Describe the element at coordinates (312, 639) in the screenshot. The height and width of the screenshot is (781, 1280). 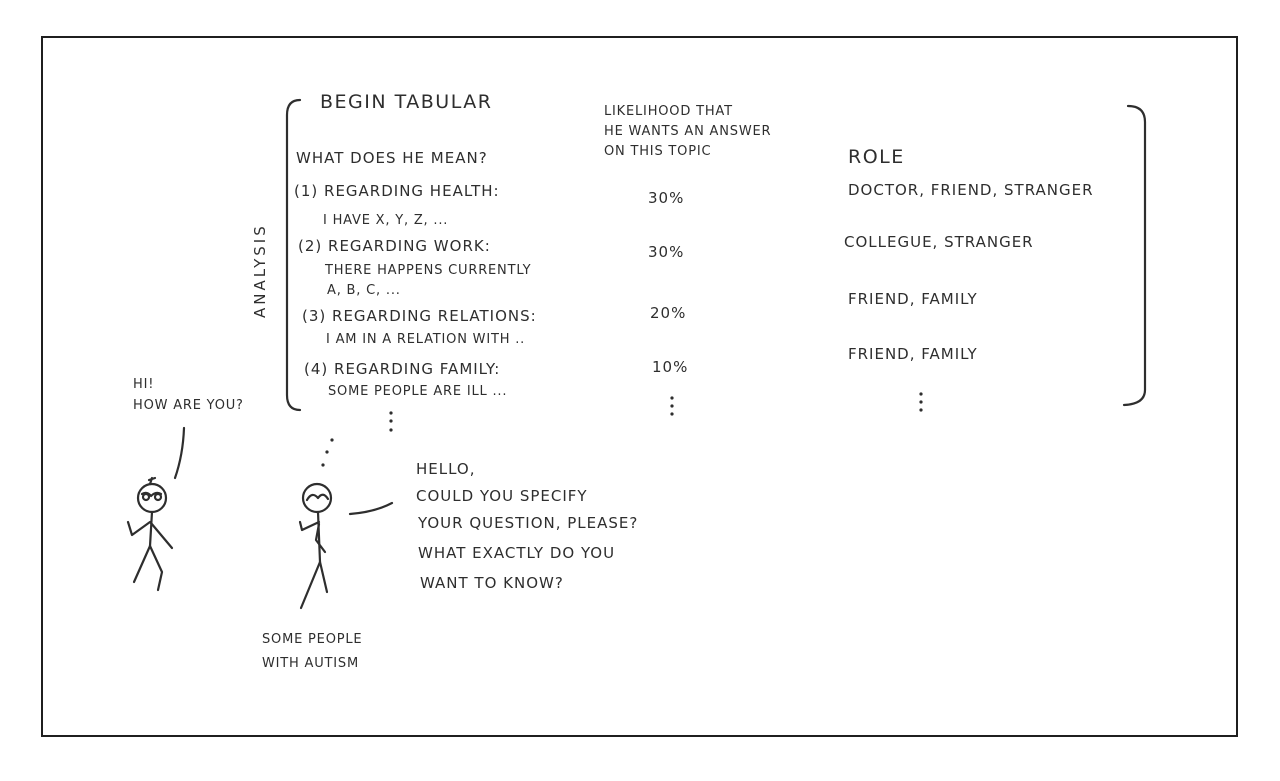
I see `caption-line-1: SOME PEOPLE` at that location.